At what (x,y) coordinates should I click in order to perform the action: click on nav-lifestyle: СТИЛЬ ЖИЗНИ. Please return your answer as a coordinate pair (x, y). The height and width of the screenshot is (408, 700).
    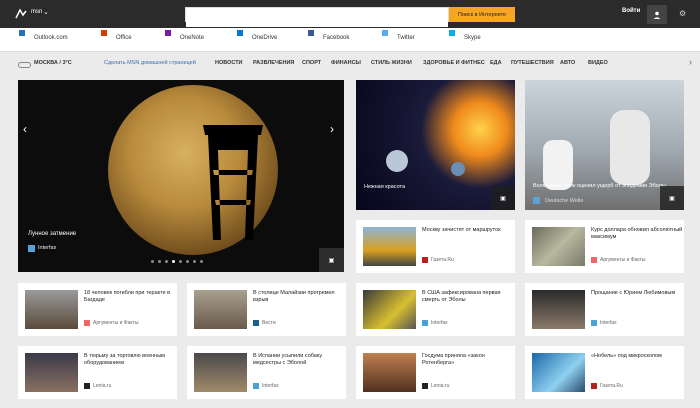
    Looking at the image, I should click on (391, 63).